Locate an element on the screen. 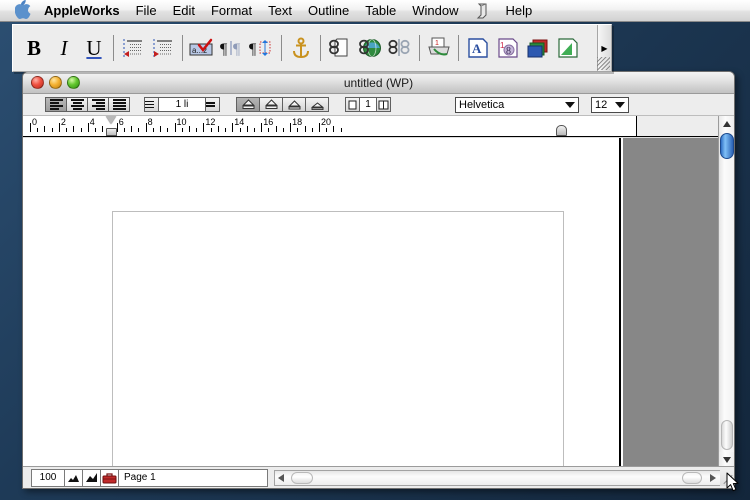 The image size is (750, 500). scroll-right-button is located at coordinates (713, 477).